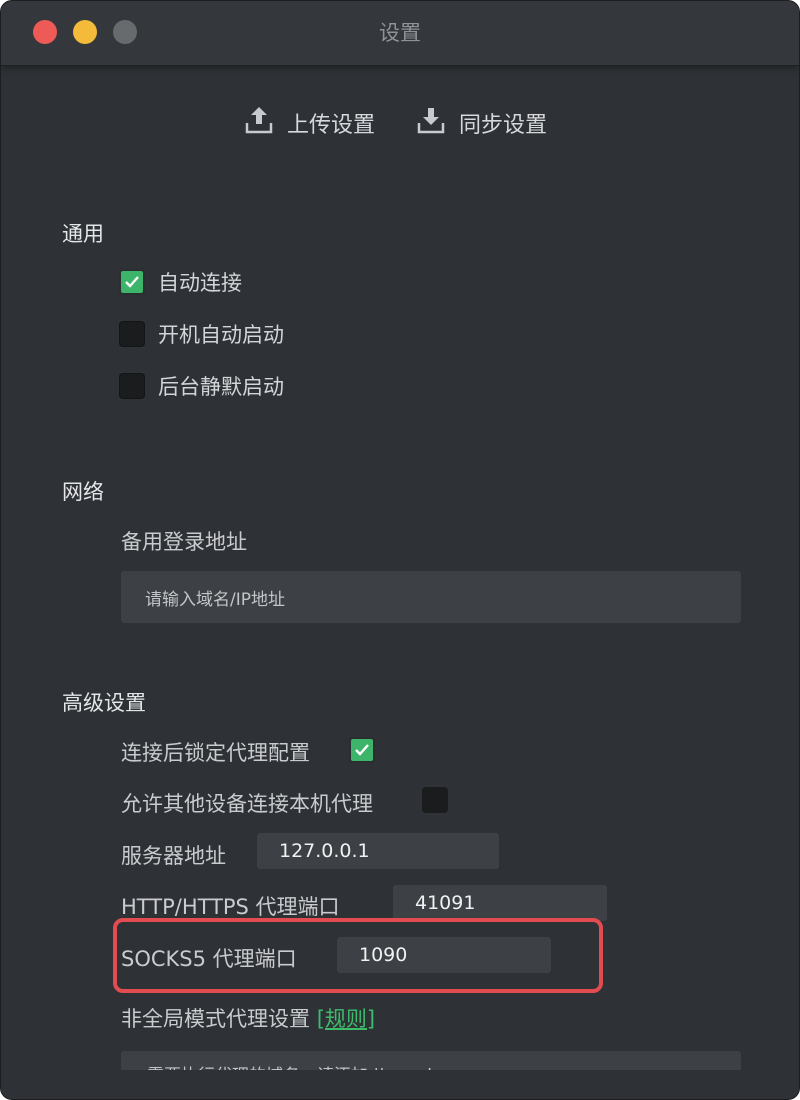 Image resolution: width=800 pixels, height=1100 pixels. Describe the element at coordinates (431, 597) in the screenshot. I see `backup-login-input: 请输入域名/IP地址` at that location.